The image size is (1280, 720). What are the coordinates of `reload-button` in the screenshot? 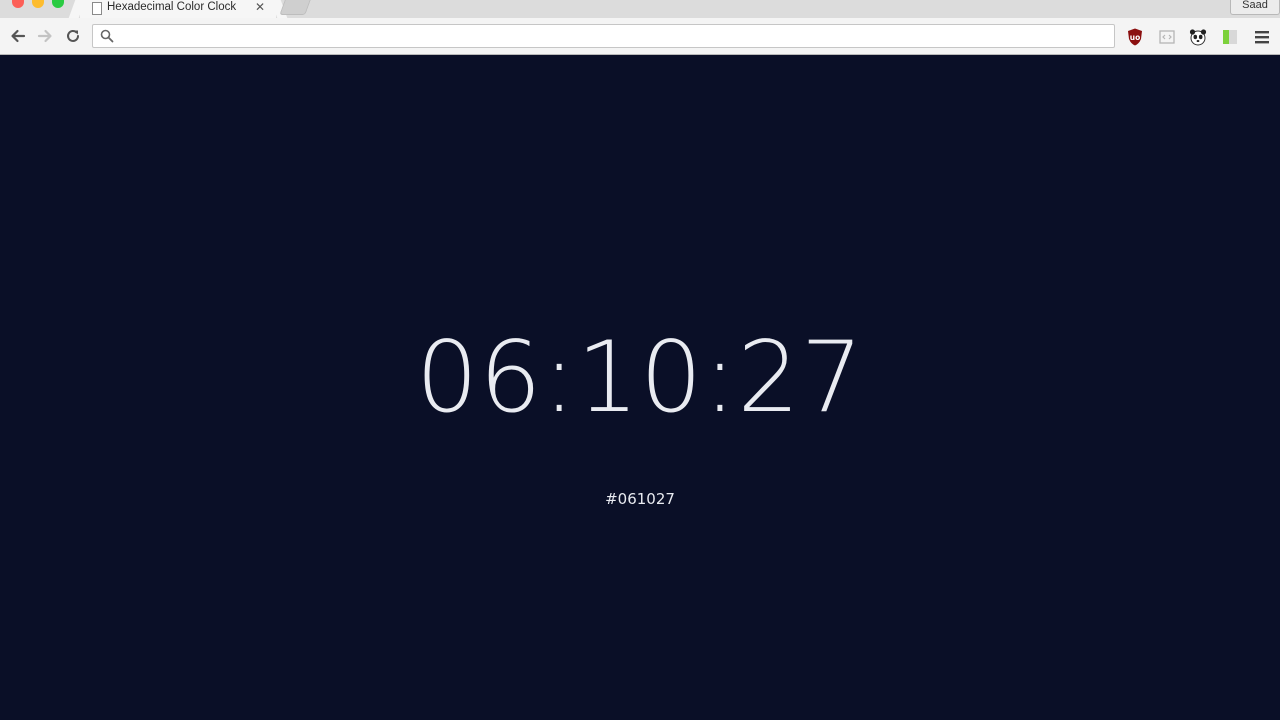 It's located at (73, 36).